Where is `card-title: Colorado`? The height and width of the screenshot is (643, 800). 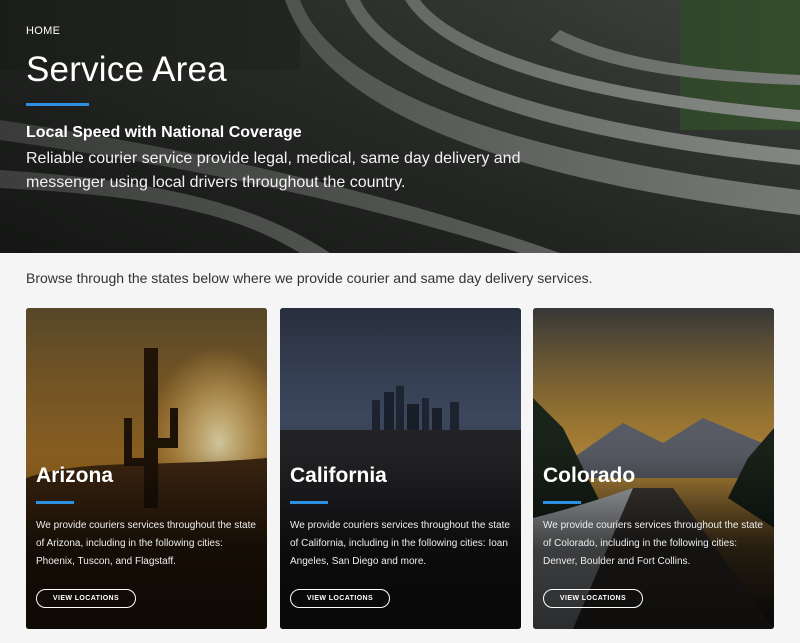 card-title: Colorado is located at coordinates (589, 475).